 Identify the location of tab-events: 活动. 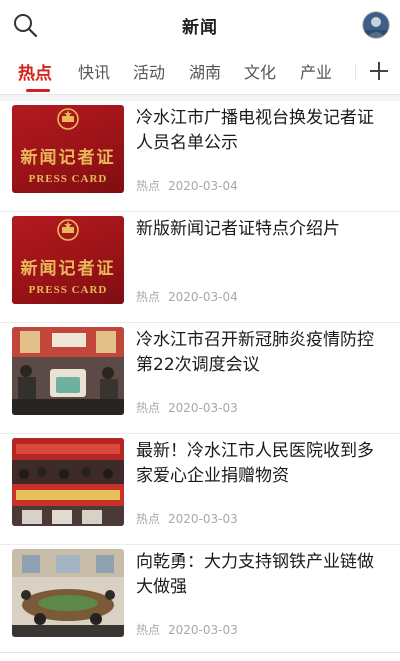
(149, 71).